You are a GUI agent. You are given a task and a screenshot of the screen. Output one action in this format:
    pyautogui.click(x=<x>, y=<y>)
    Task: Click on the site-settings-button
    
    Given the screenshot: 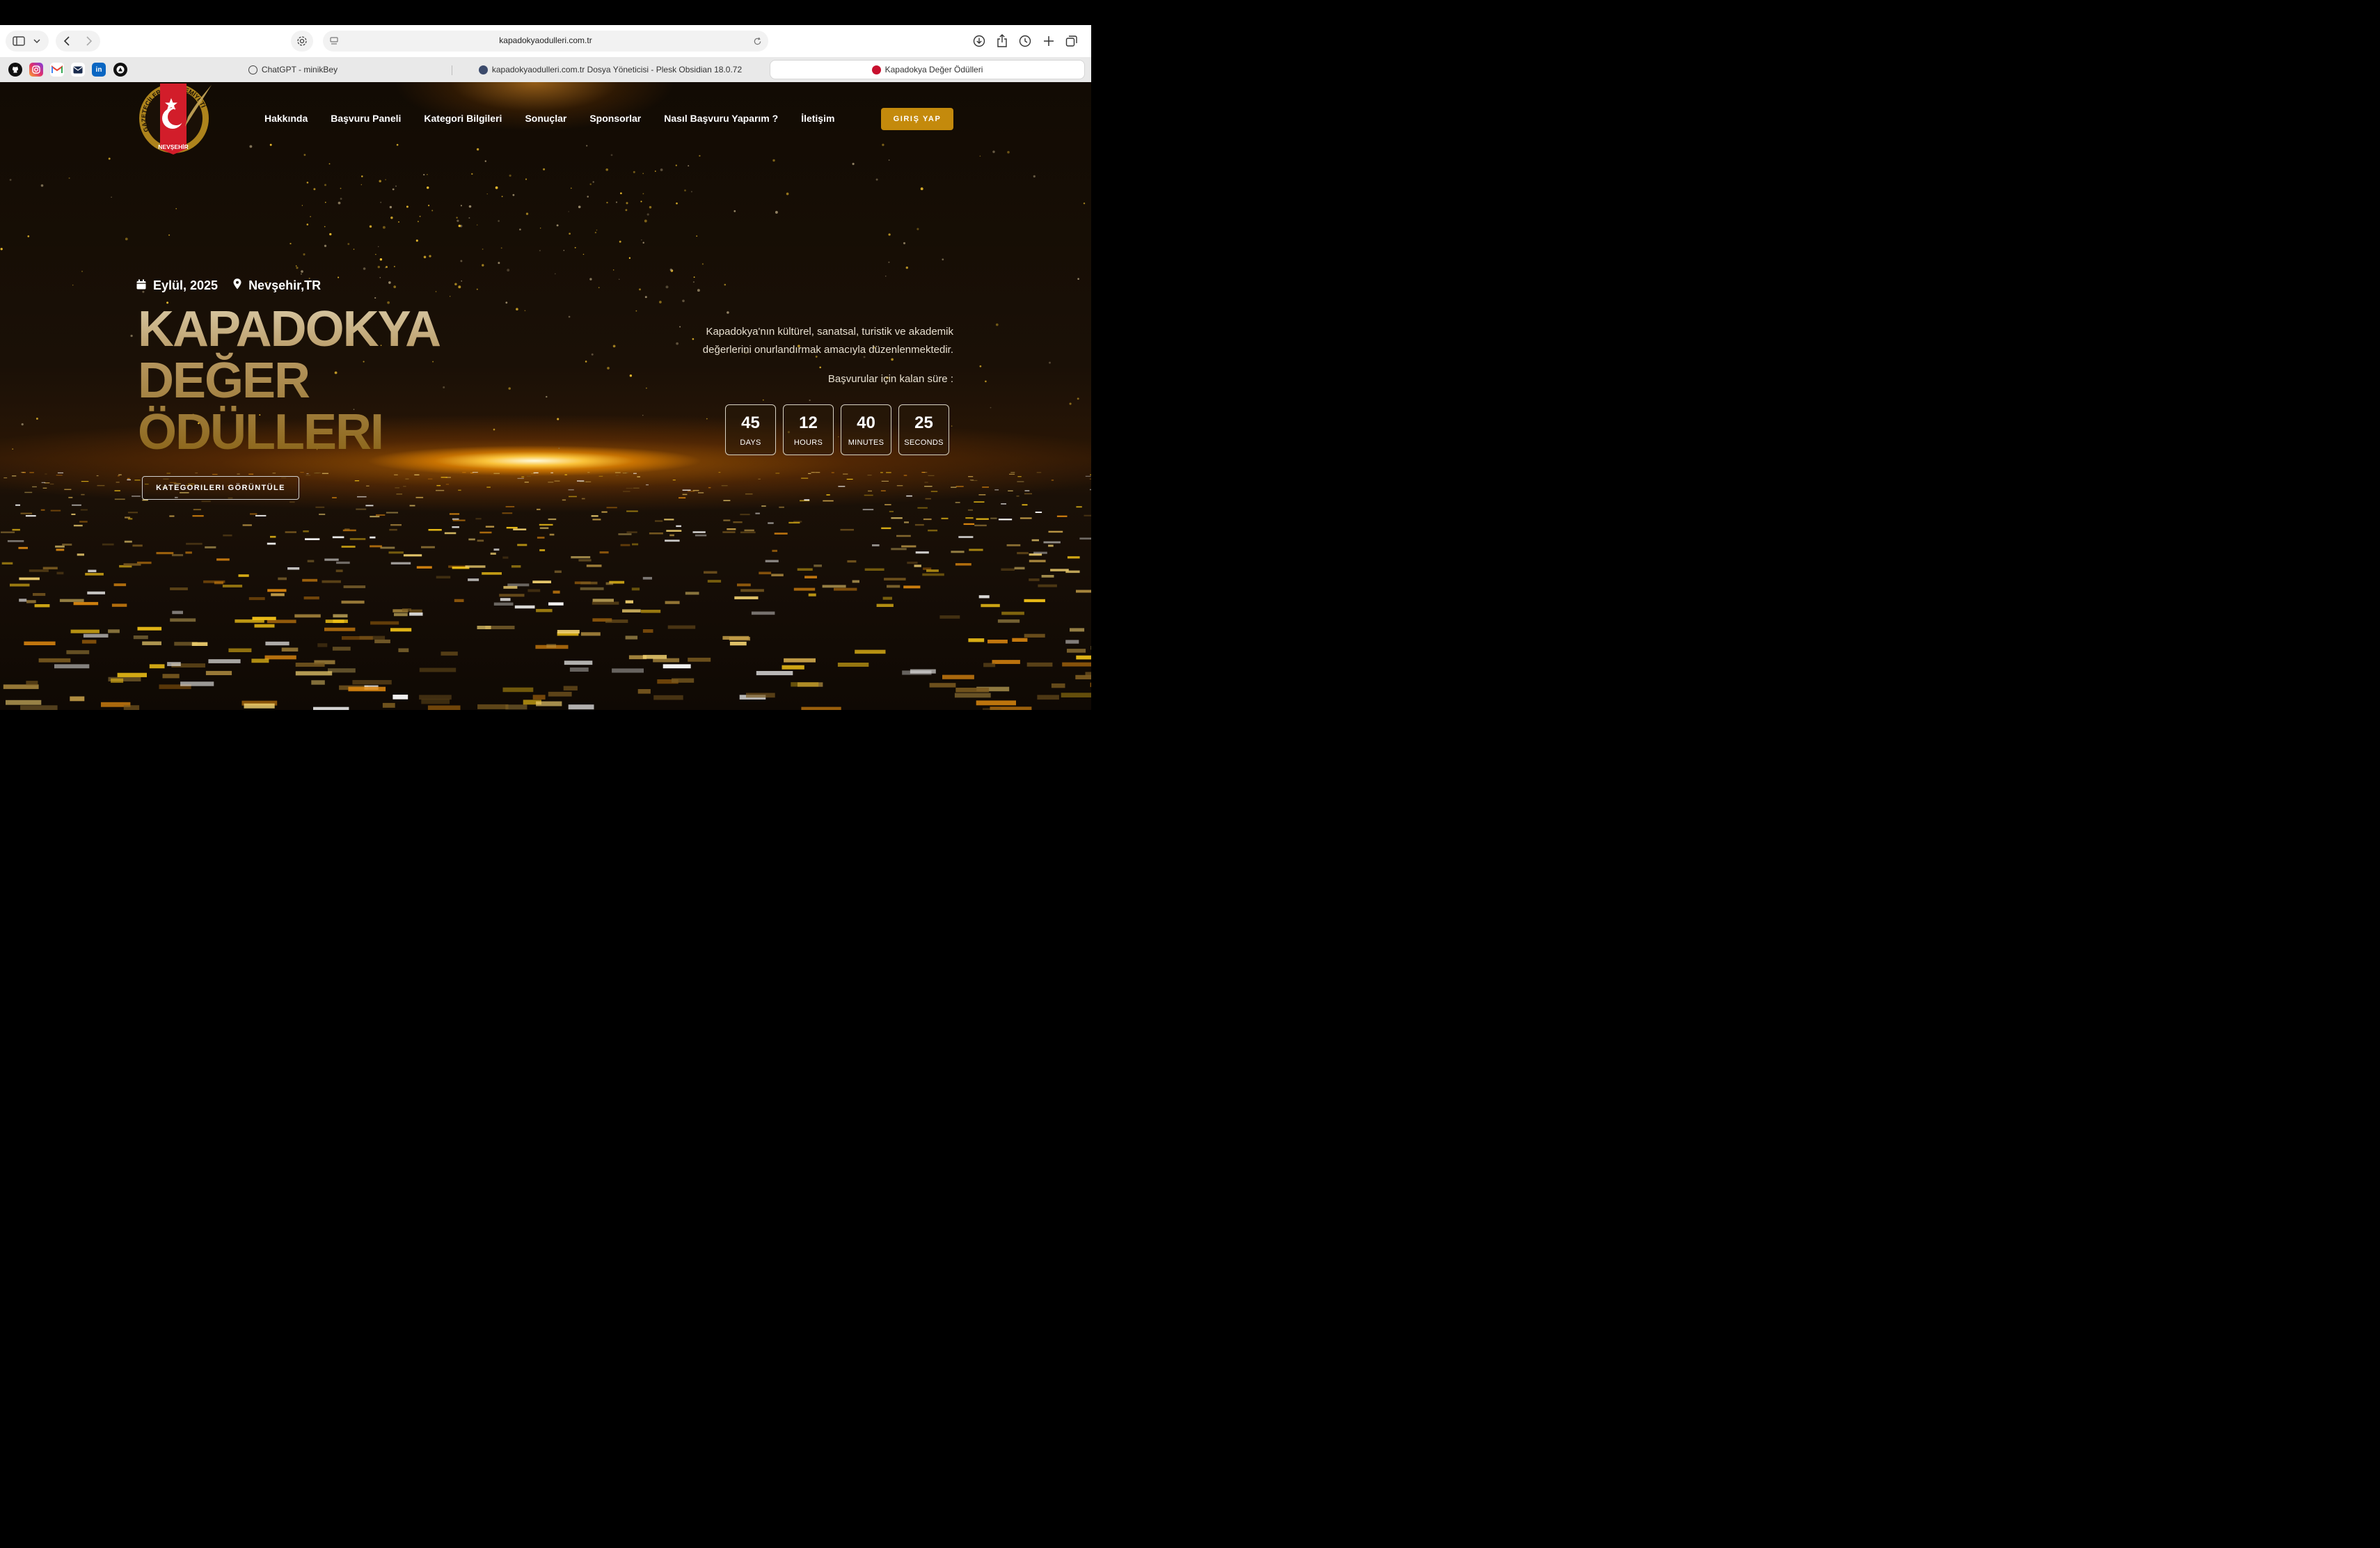 What is the action you would take?
    pyautogui.click(x=302, y=41)
    